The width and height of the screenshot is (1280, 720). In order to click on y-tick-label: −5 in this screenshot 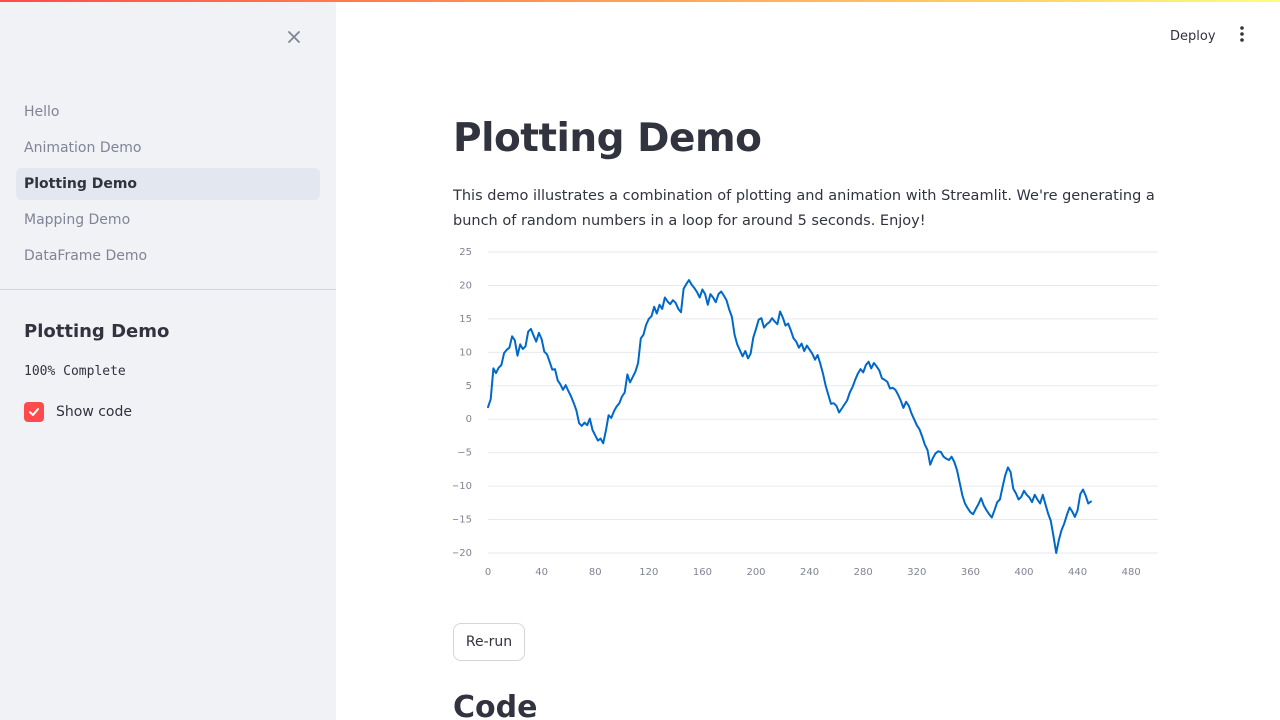, I will do `click(464, 453)`.